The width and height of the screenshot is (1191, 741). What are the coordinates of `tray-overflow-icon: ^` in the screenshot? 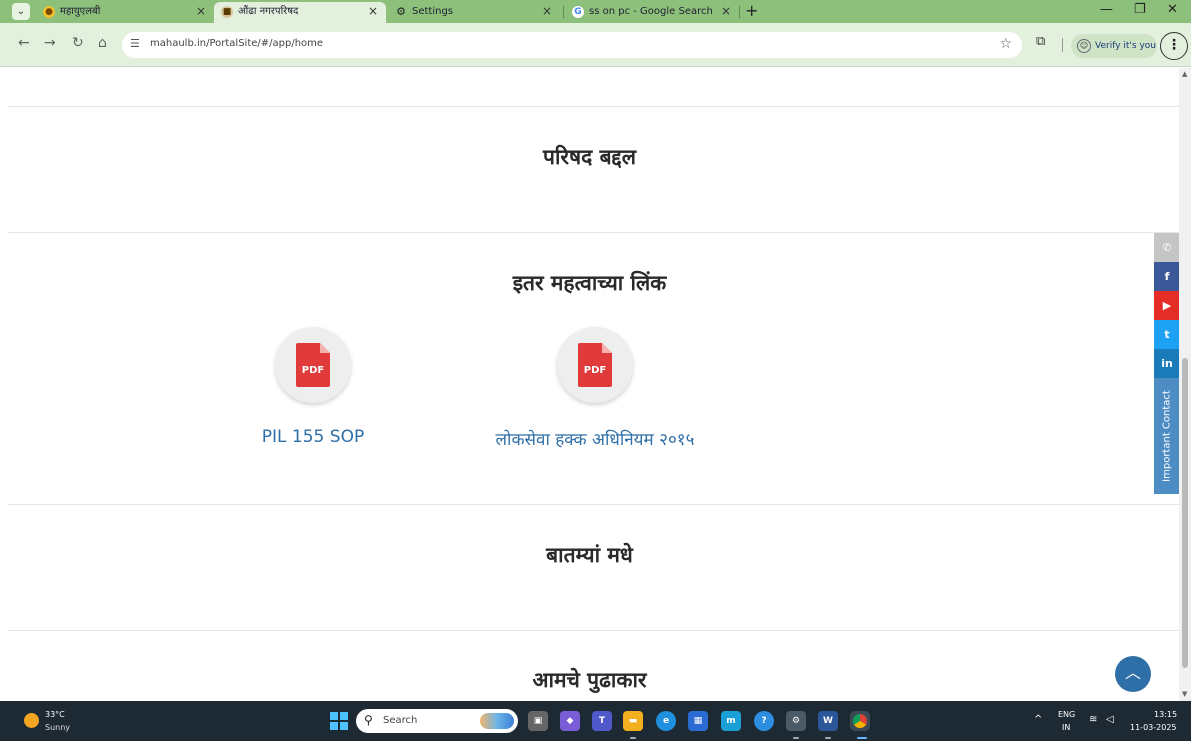 It's located at (1038, 719).